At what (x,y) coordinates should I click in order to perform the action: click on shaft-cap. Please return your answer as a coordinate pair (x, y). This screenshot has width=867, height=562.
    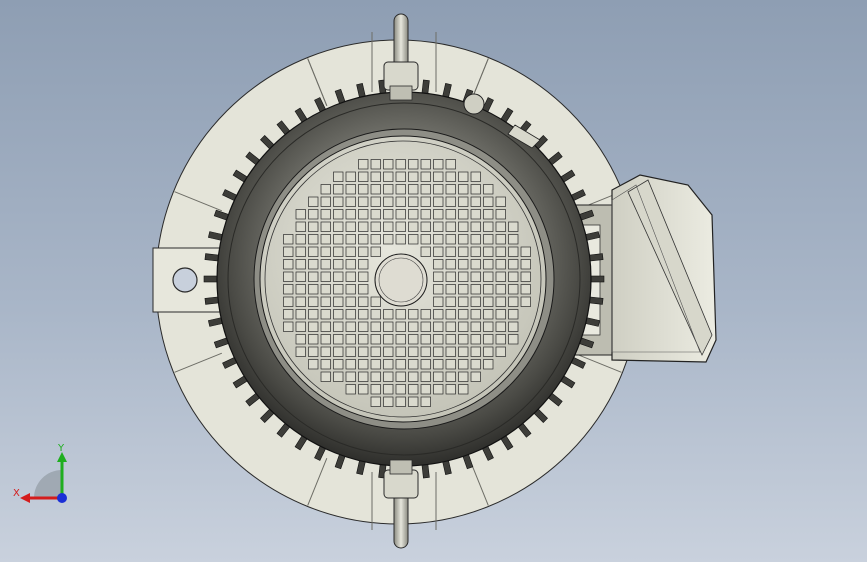
    Looking at the image, I should click on (401, 280).